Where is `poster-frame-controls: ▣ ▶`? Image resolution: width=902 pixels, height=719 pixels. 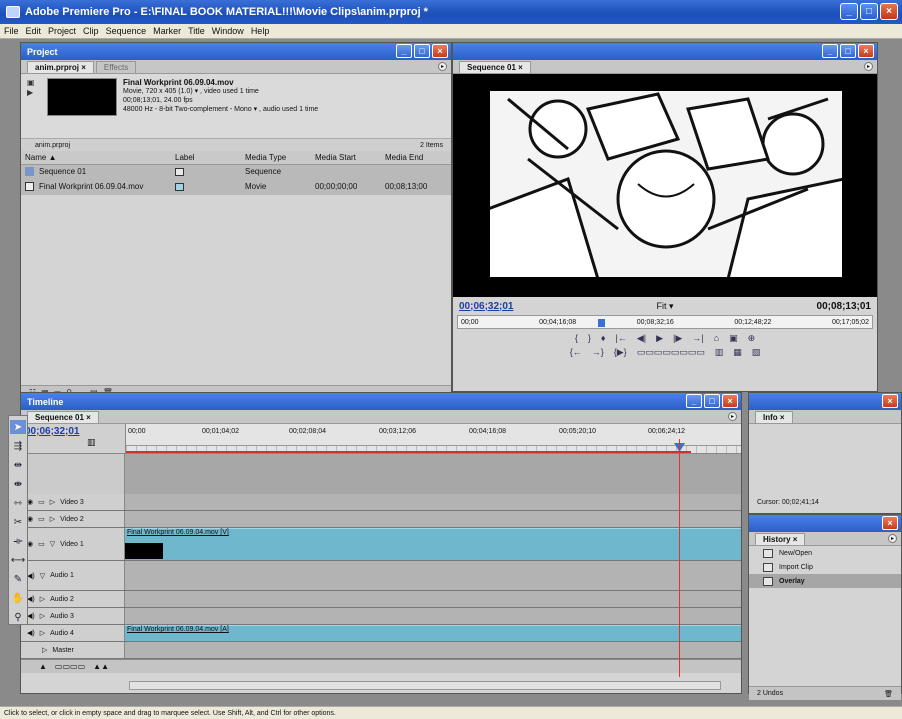
poster-frame-controls: ▣ ▶ is located at coordinates (32, 106).